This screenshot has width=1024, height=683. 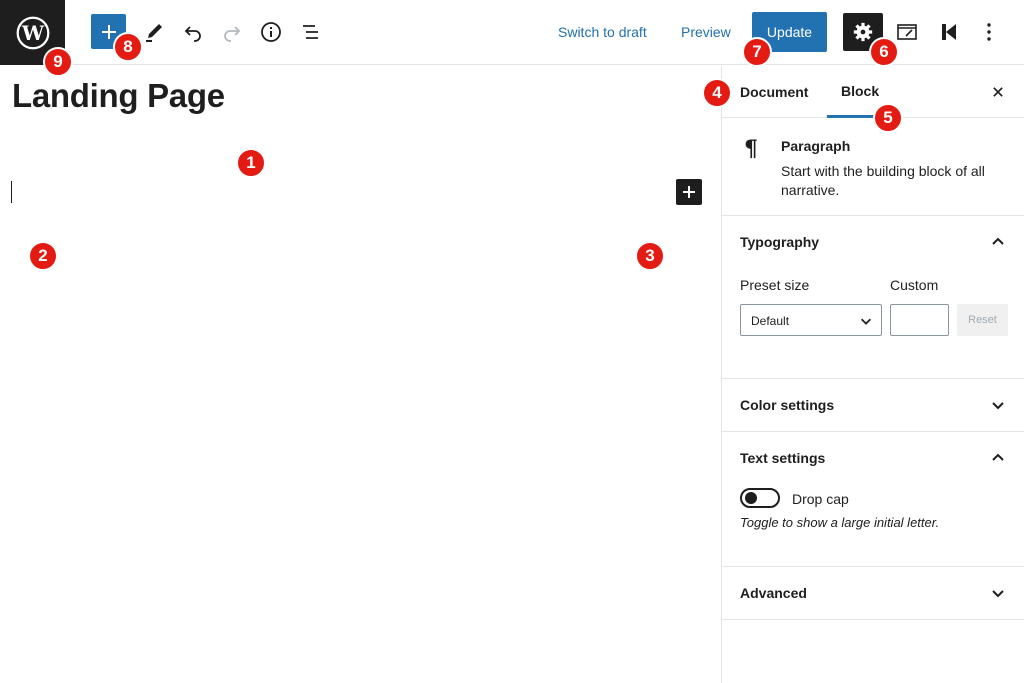 I want to click on preset-size-select: Default, so click(x=811, y=320).